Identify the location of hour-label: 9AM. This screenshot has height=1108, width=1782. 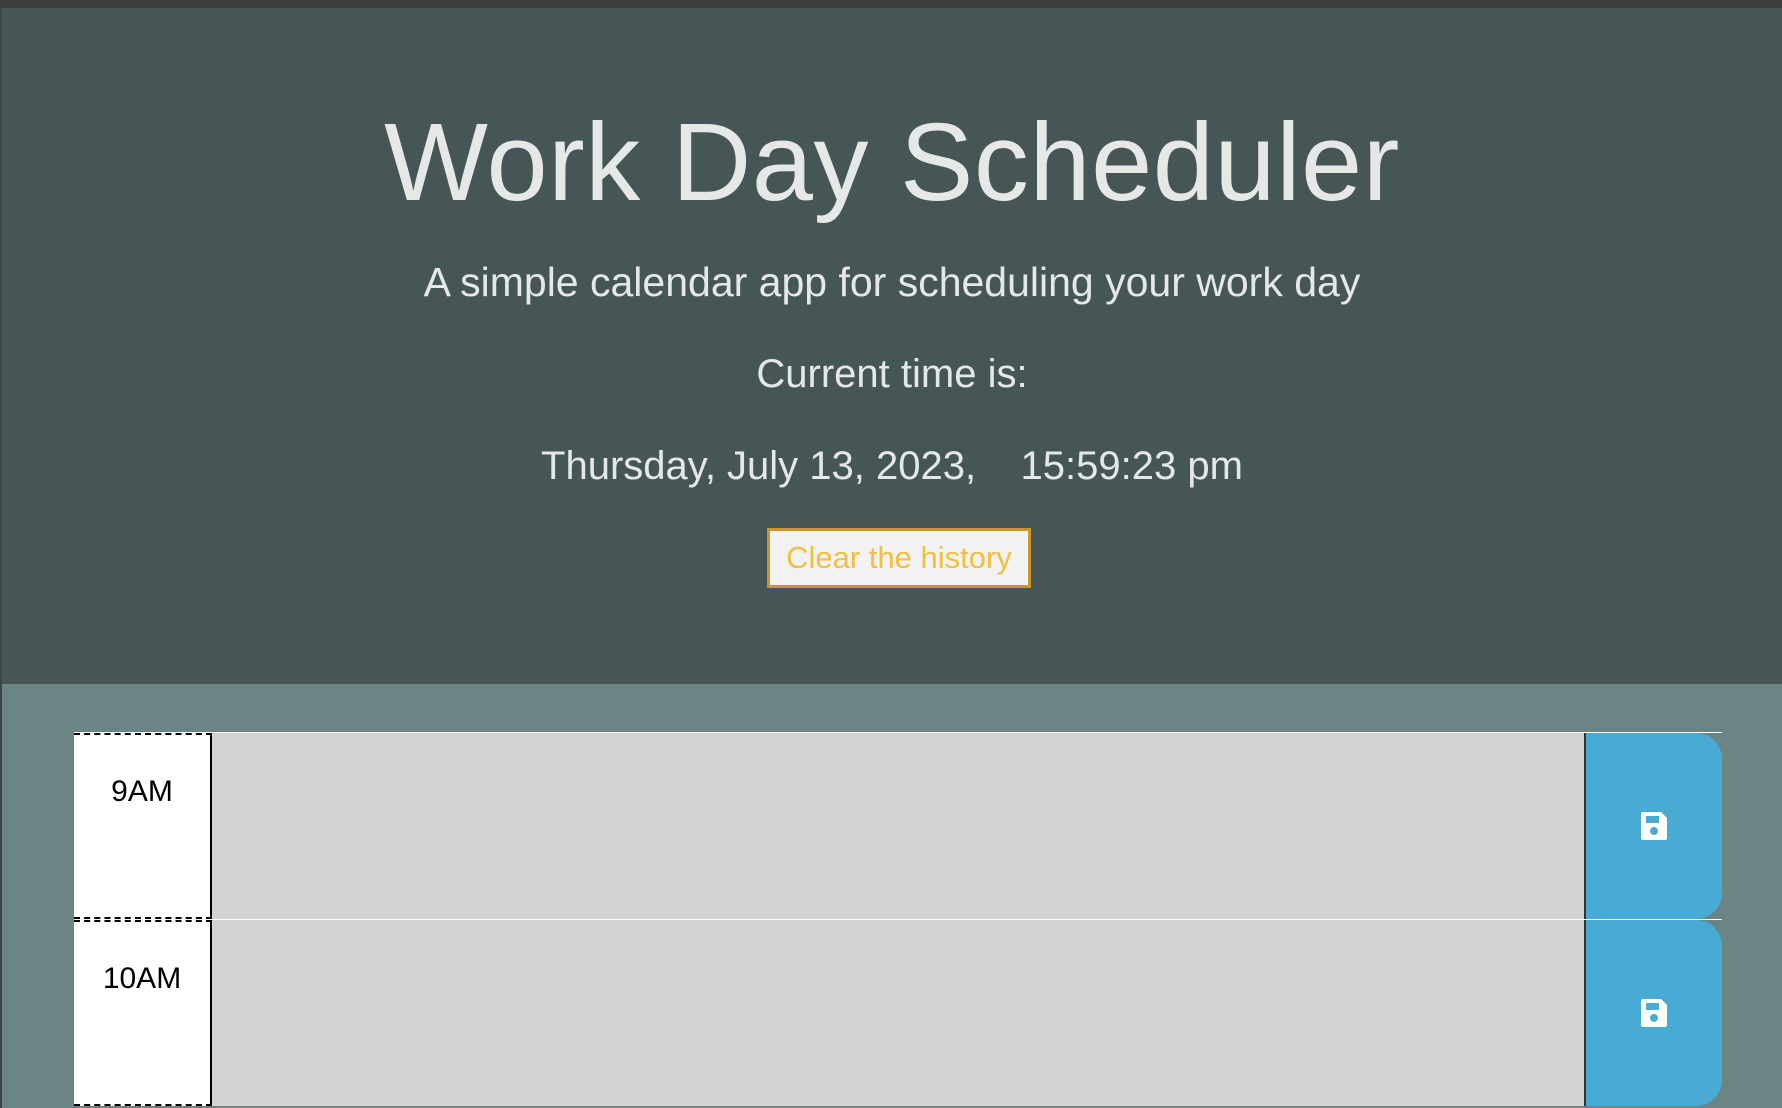
(143, 826).